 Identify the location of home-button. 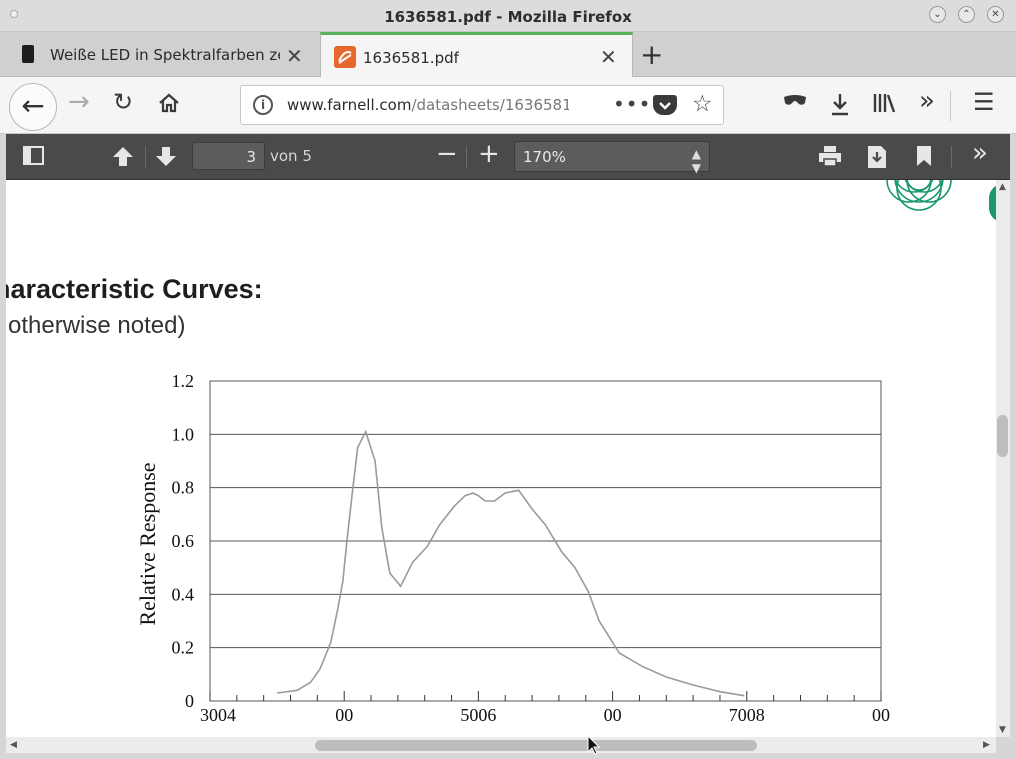
(169, 106).